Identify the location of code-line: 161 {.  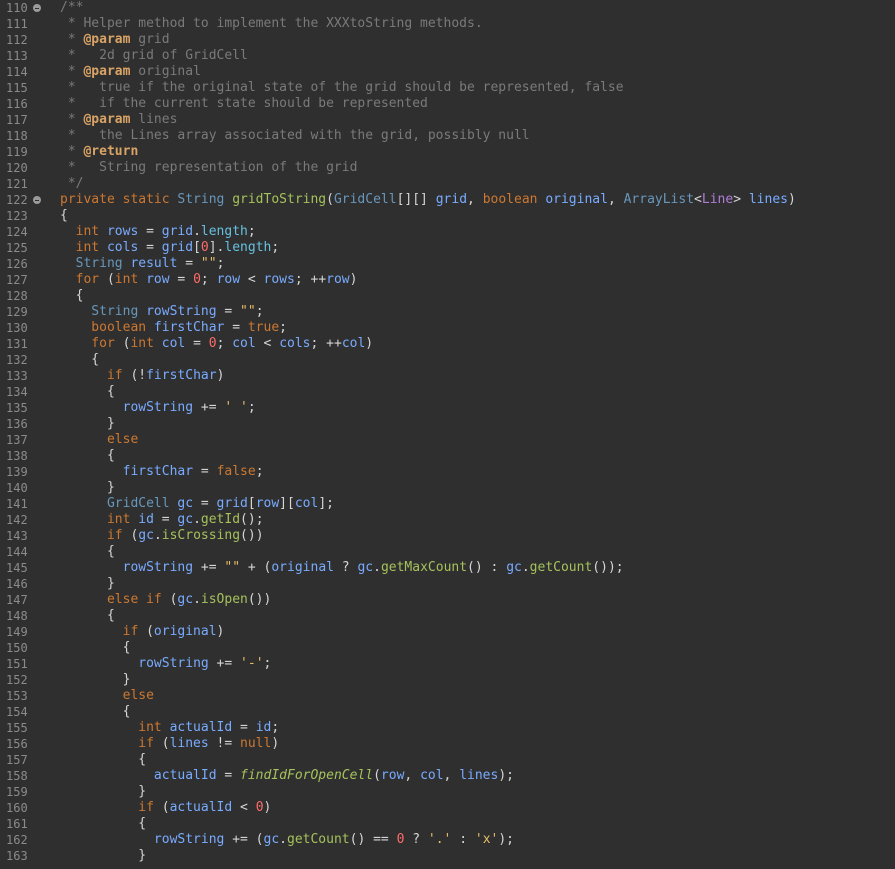
(447, 824).